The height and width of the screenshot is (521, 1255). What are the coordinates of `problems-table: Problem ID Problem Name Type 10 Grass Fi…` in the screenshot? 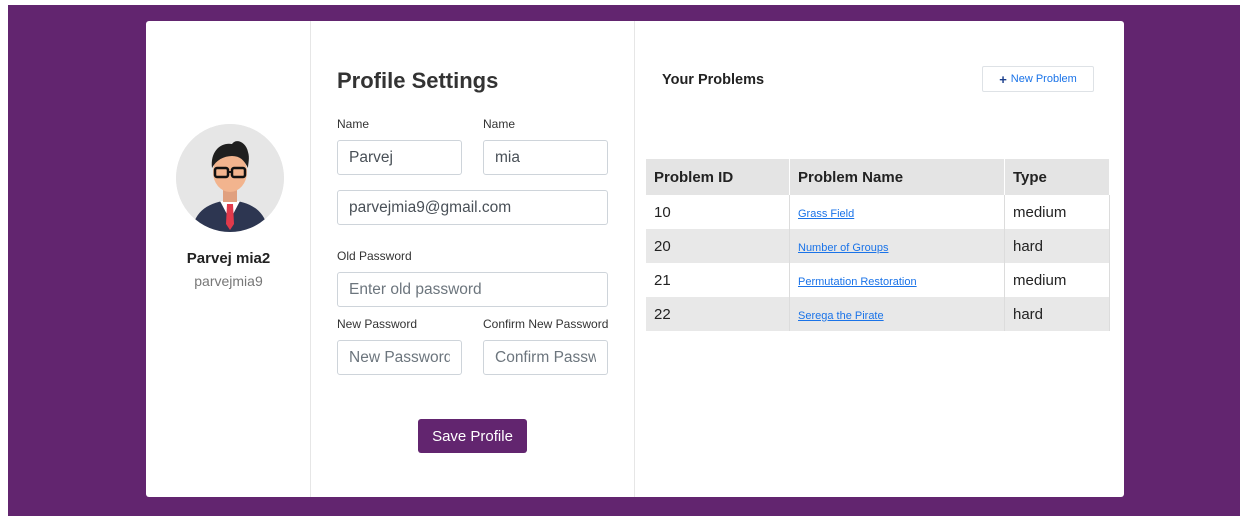 It's located at (878, 245).